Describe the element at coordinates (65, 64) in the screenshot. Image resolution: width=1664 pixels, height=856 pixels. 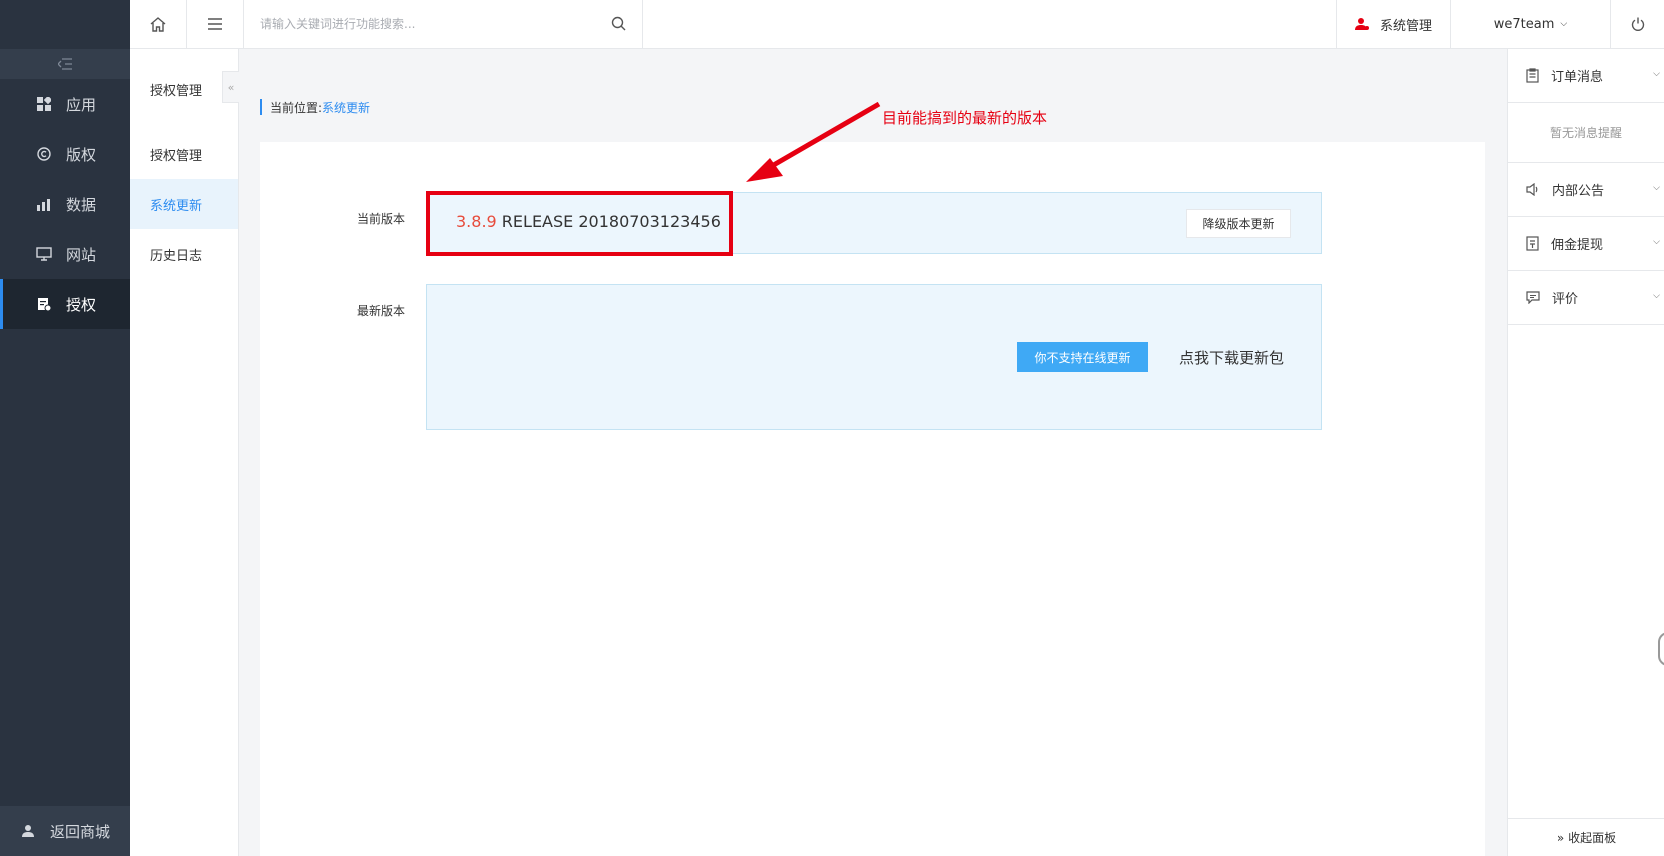
I see `menu-fold-icon` at that location.